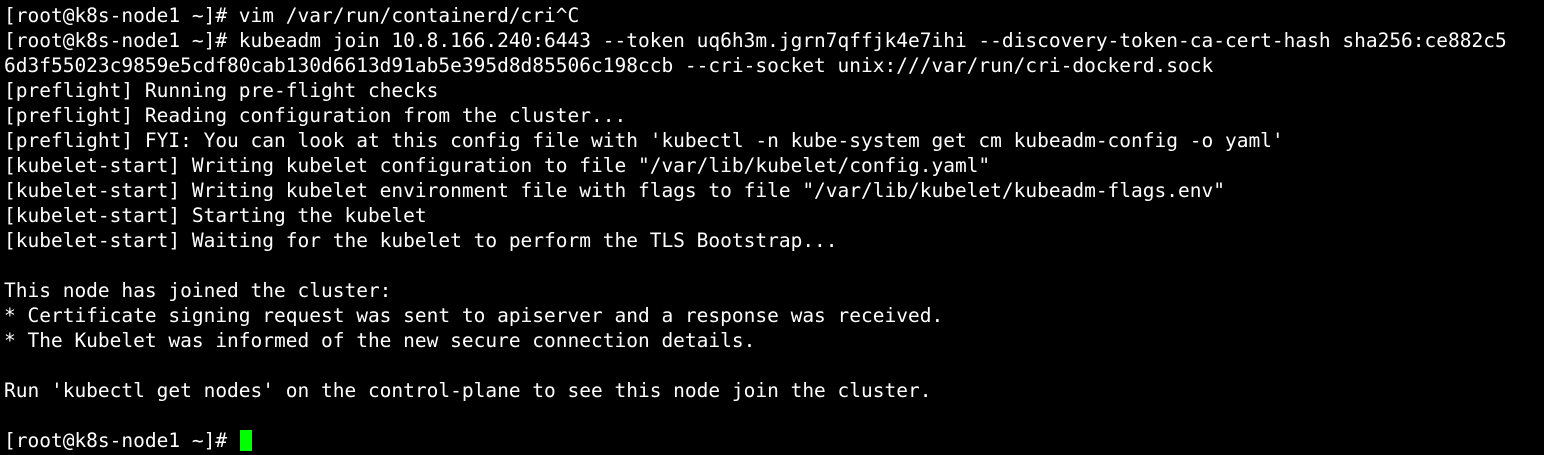  I want to click on text-cursor, so click(245, 440).